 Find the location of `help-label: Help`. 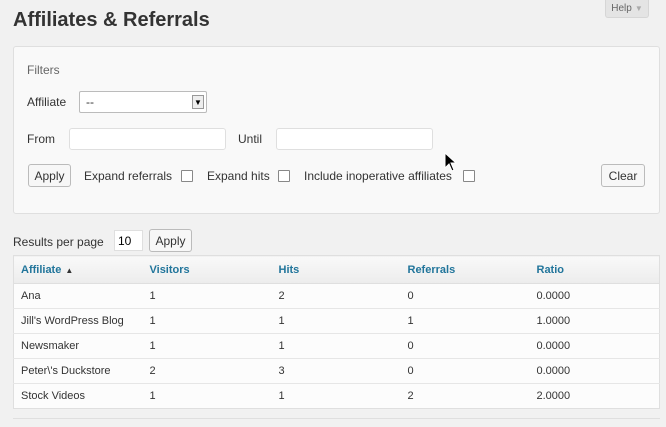

help-label: Help is located at coordinates (621, 8).